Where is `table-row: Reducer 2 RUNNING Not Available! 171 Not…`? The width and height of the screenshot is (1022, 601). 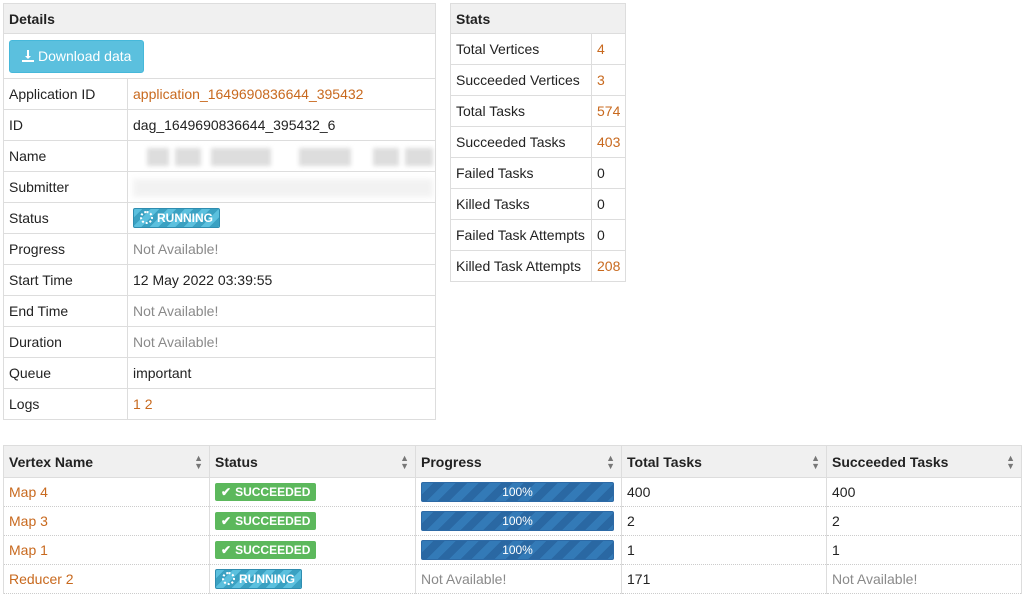 table-row: Reducer 2 RUNNING Not Available! 171 Not… is located at coordinates (512, 579).